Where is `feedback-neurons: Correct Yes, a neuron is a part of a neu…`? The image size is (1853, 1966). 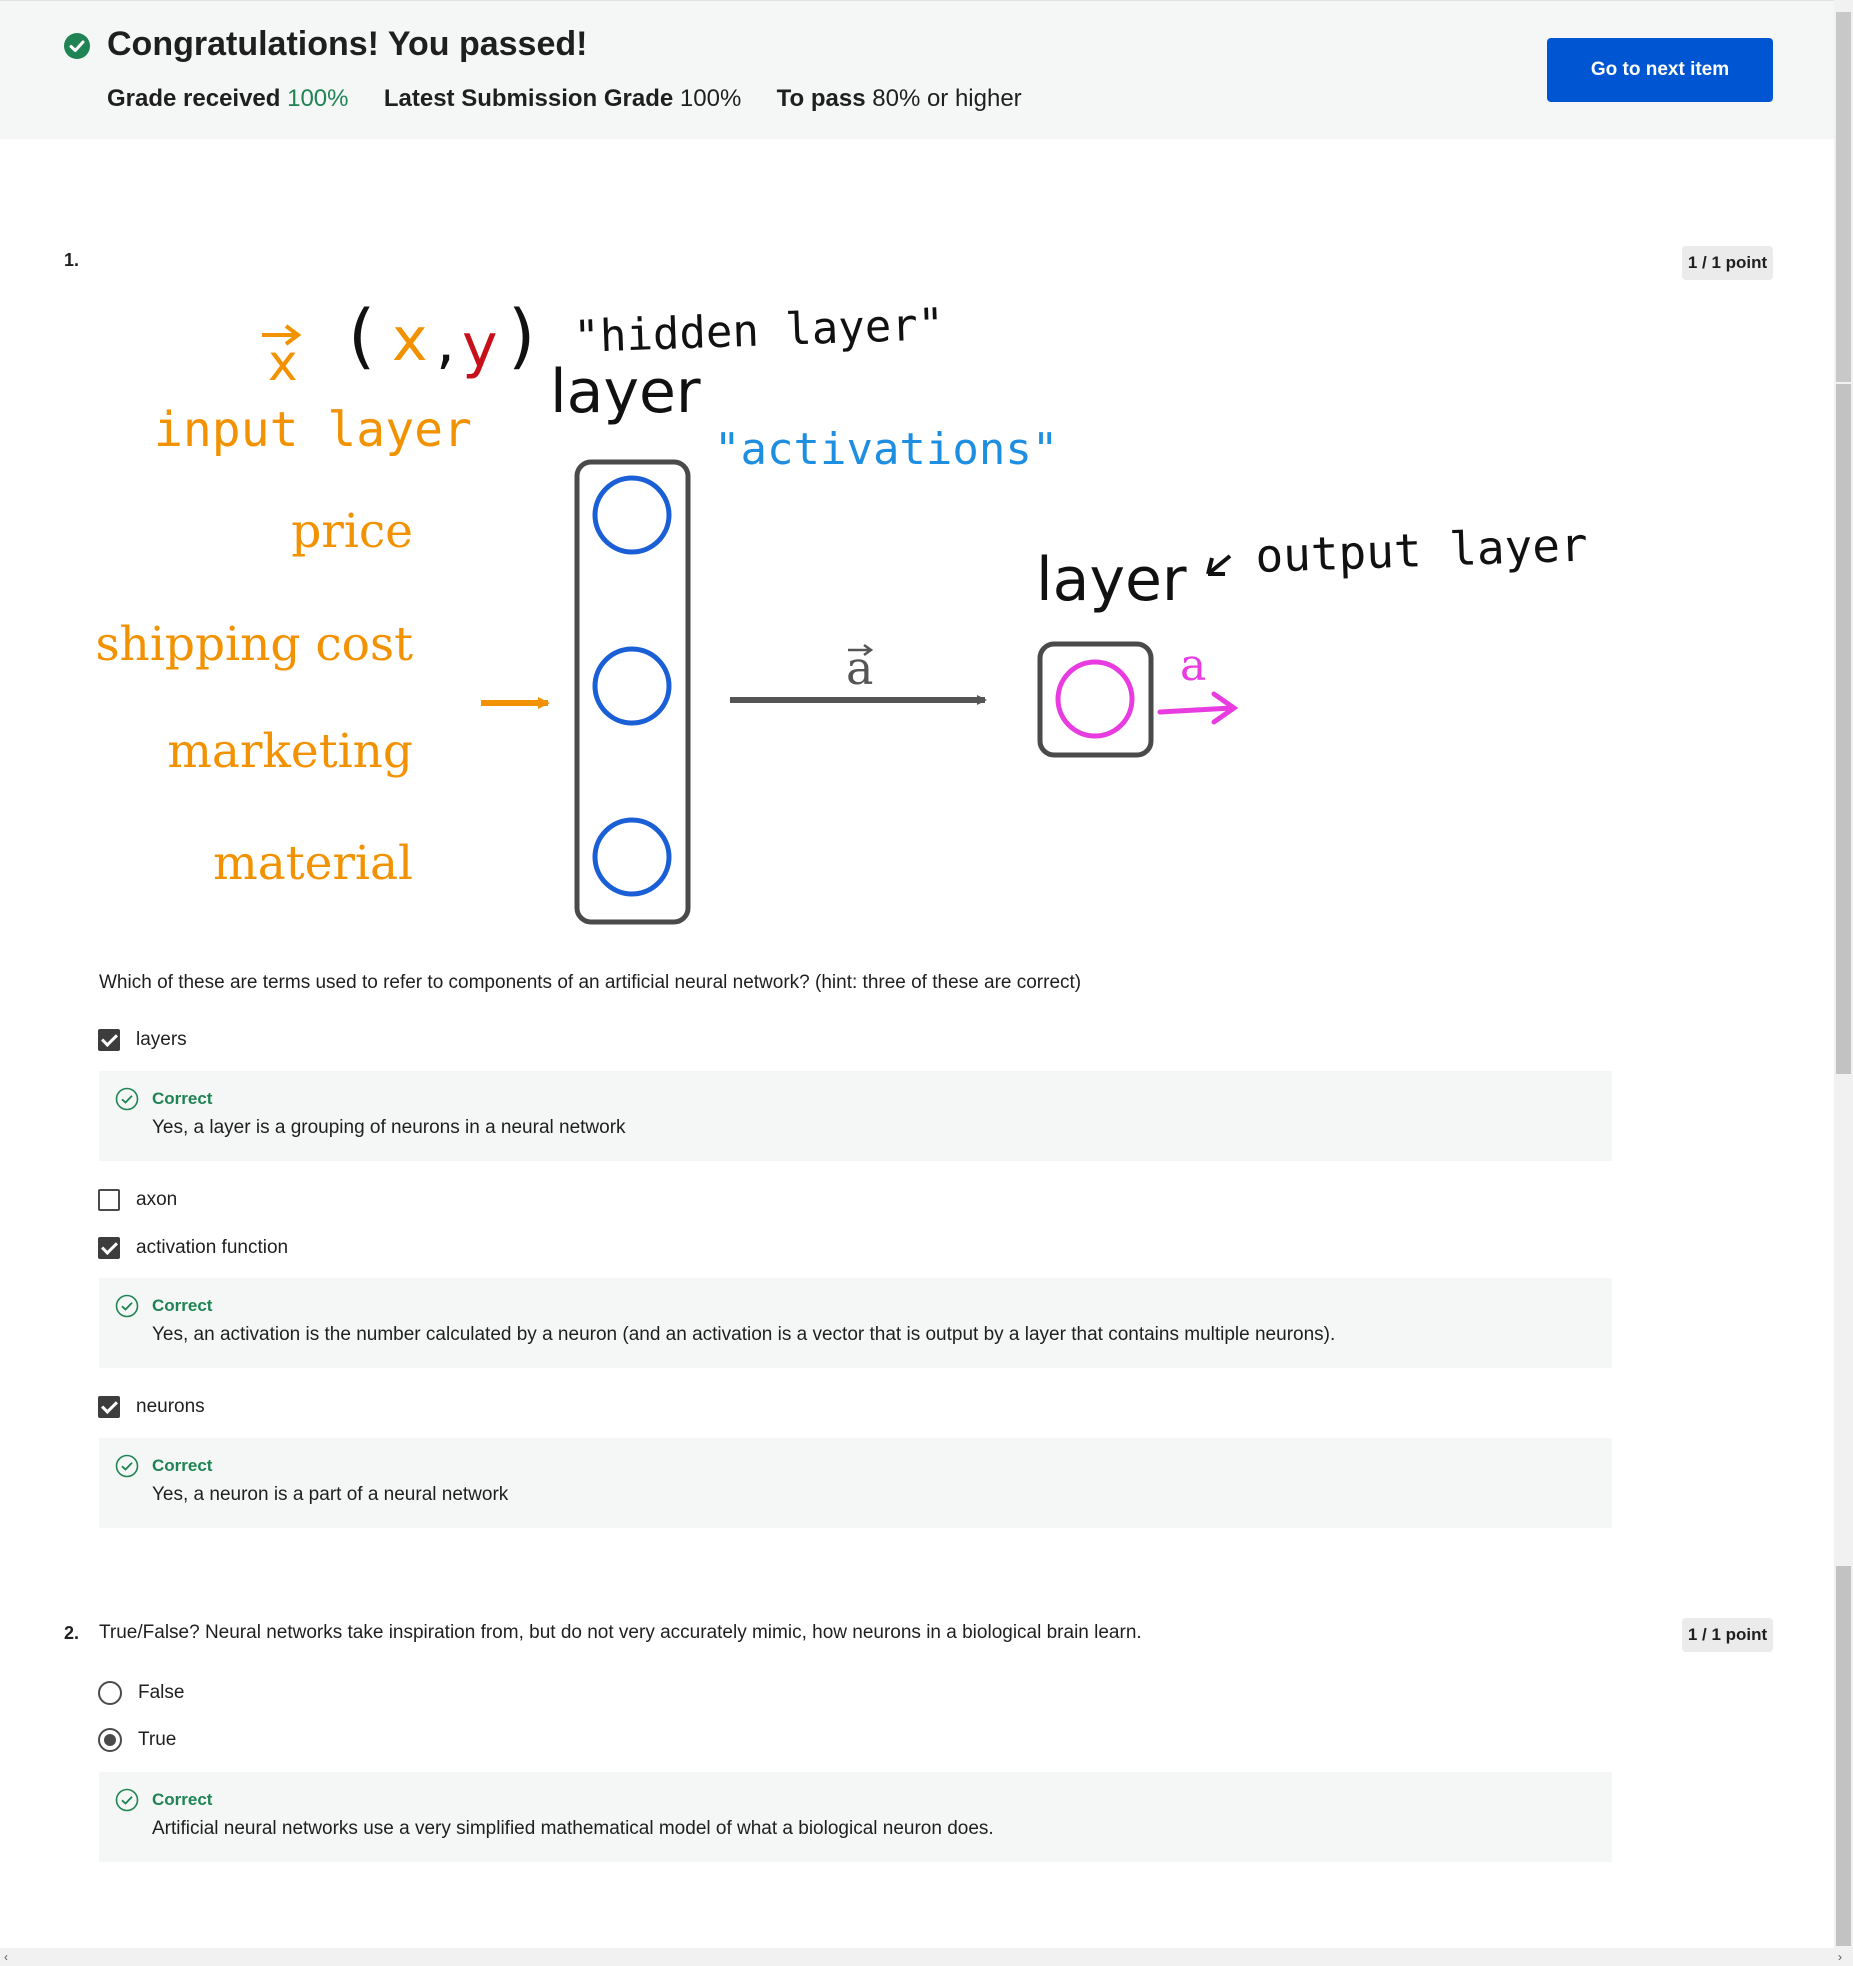
feedback-neurons: Correct Yes, a neuron is a part of a neu… is located at coordinates (855, 1483).